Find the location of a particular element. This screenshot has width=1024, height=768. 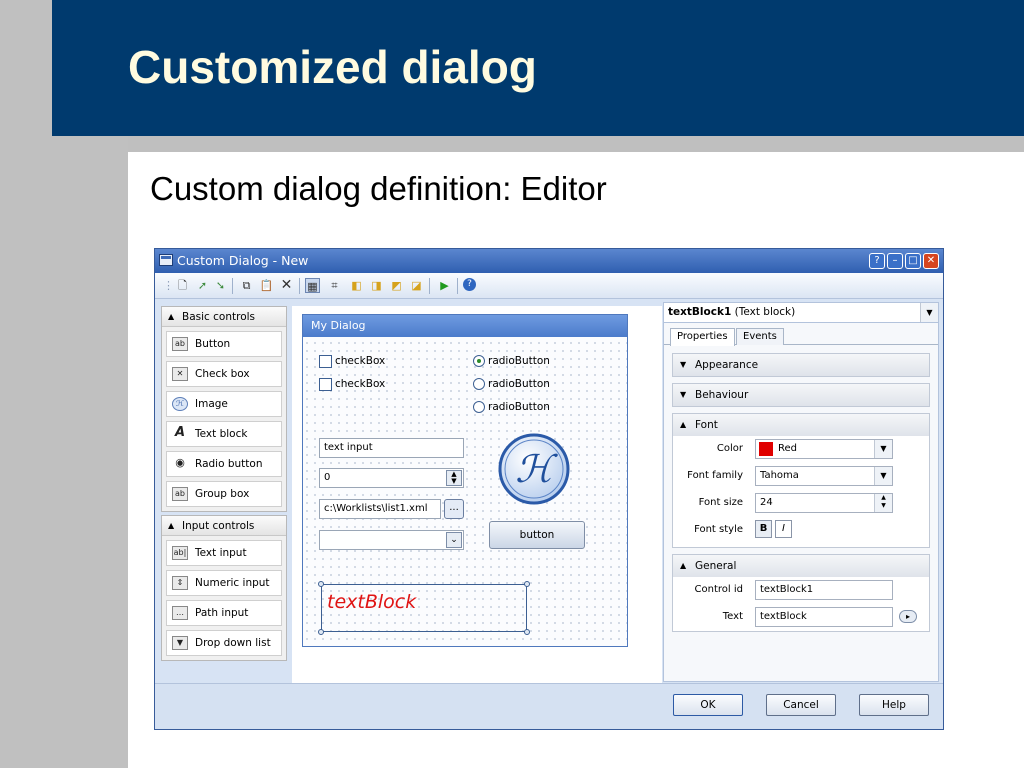

new-file-icon: 🗋 is located at coordinates (182, 285).